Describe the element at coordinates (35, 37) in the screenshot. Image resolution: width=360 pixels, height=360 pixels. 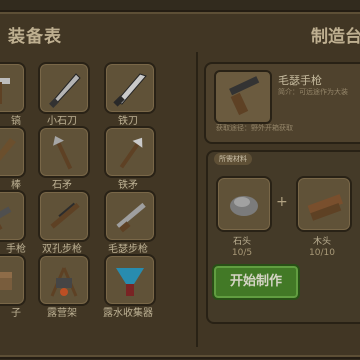
I see `equipment-list-title: 装备表` at that location.